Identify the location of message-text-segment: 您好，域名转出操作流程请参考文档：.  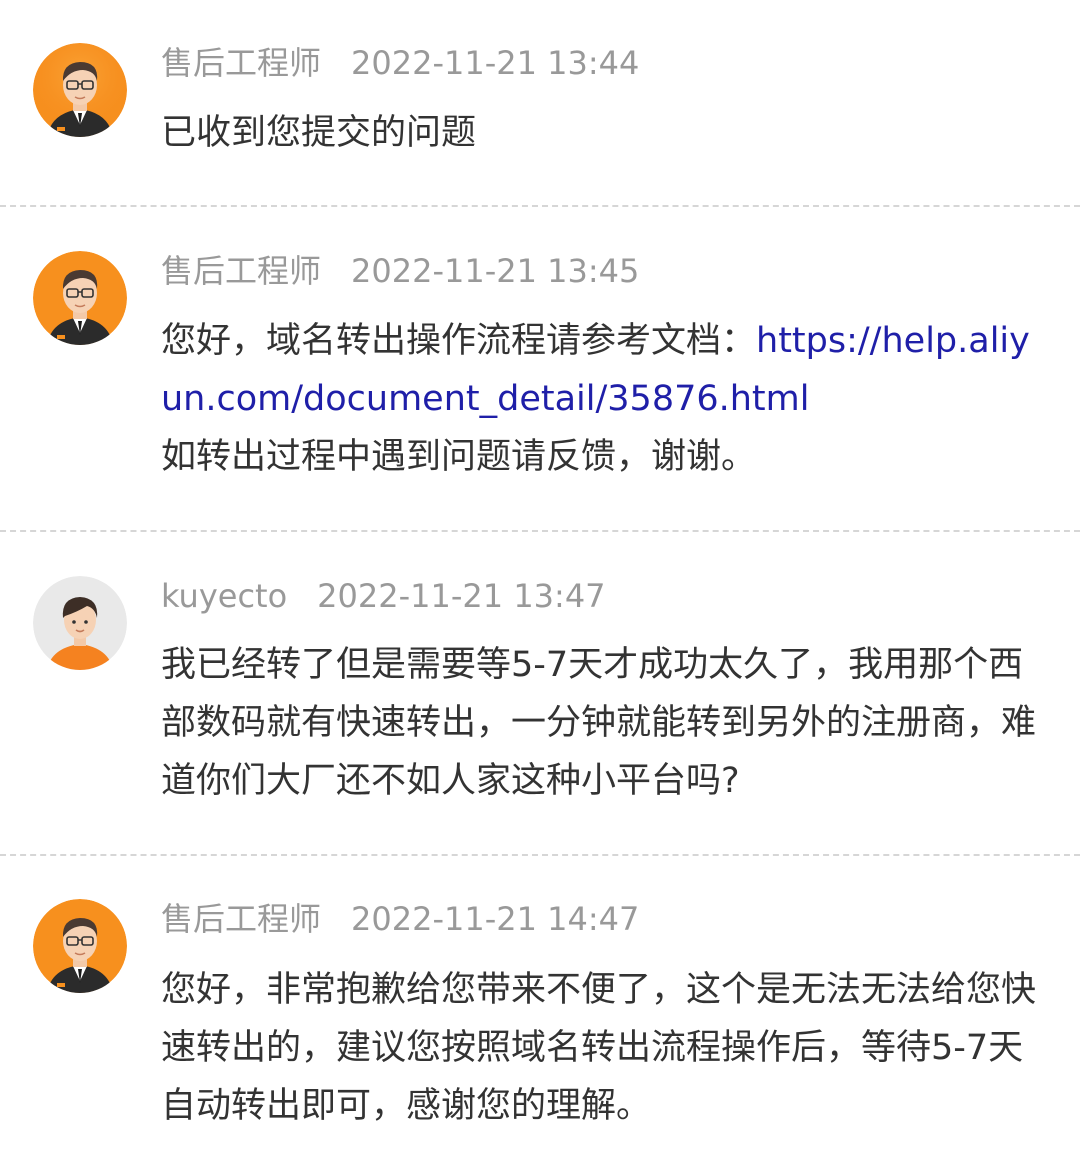
(459, 341).